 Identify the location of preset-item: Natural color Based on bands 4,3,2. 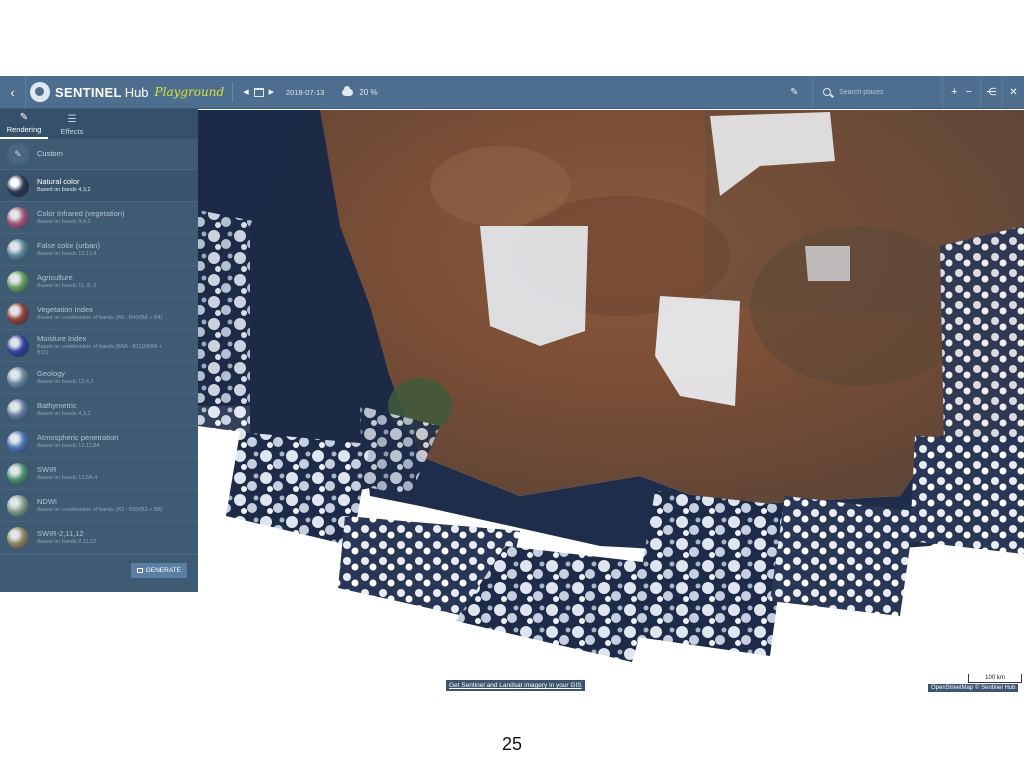
(99, 186).